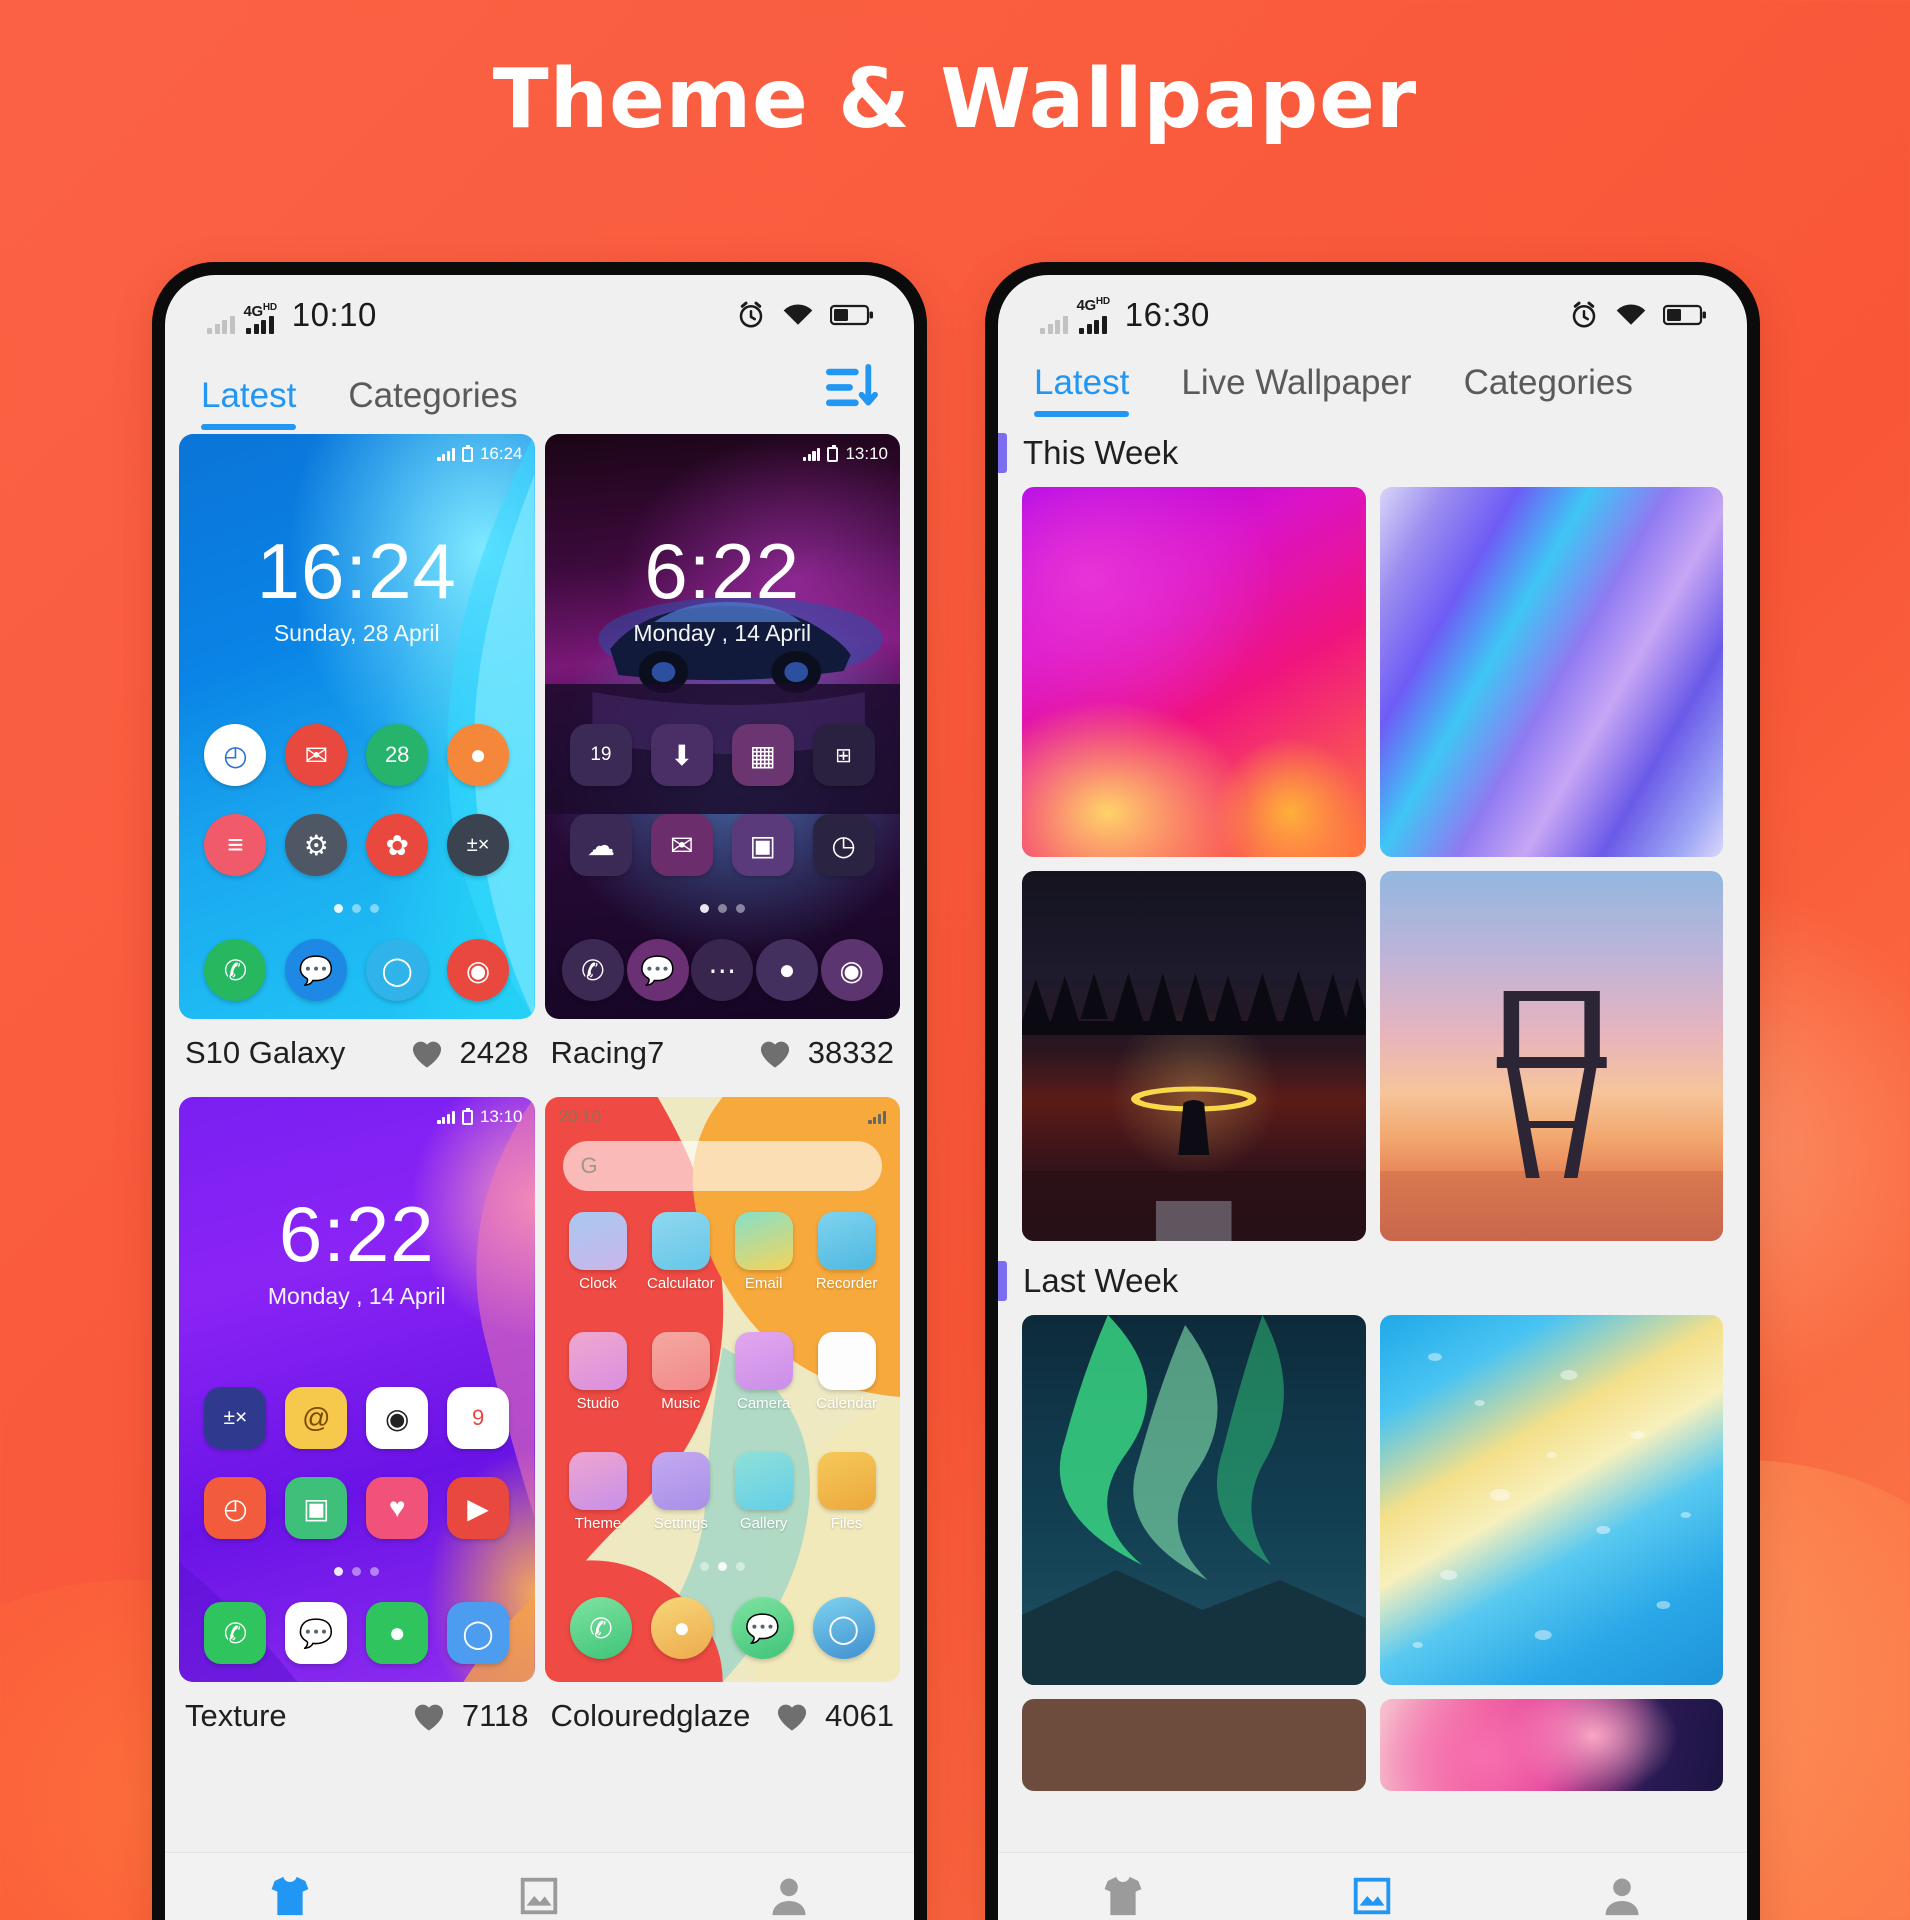  I want to click on like-count-group: 7118, so click(470, 1716).